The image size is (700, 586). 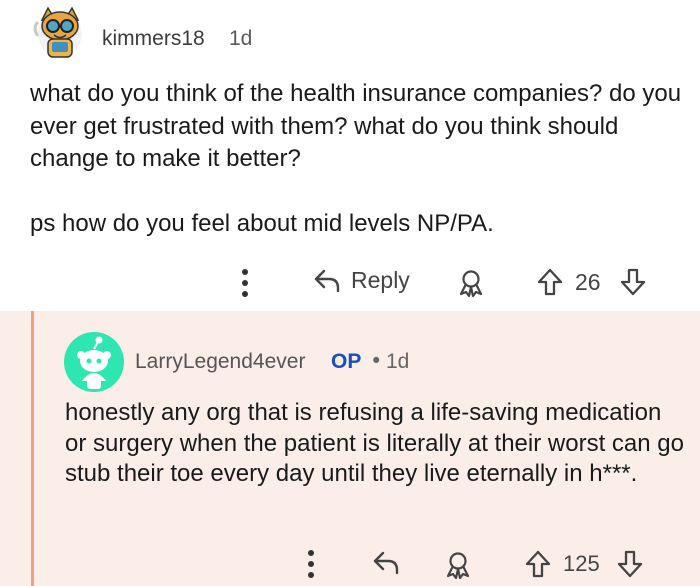 I want to click on cat-avatar-icon, so click(x=57, y=32).